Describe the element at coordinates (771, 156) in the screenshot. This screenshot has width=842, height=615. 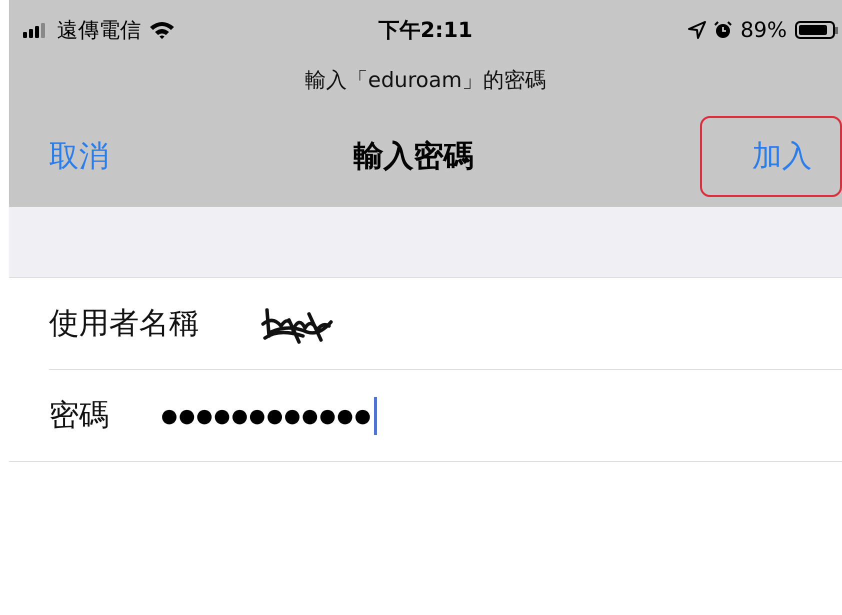
I see `join-button: 加入` at that location.